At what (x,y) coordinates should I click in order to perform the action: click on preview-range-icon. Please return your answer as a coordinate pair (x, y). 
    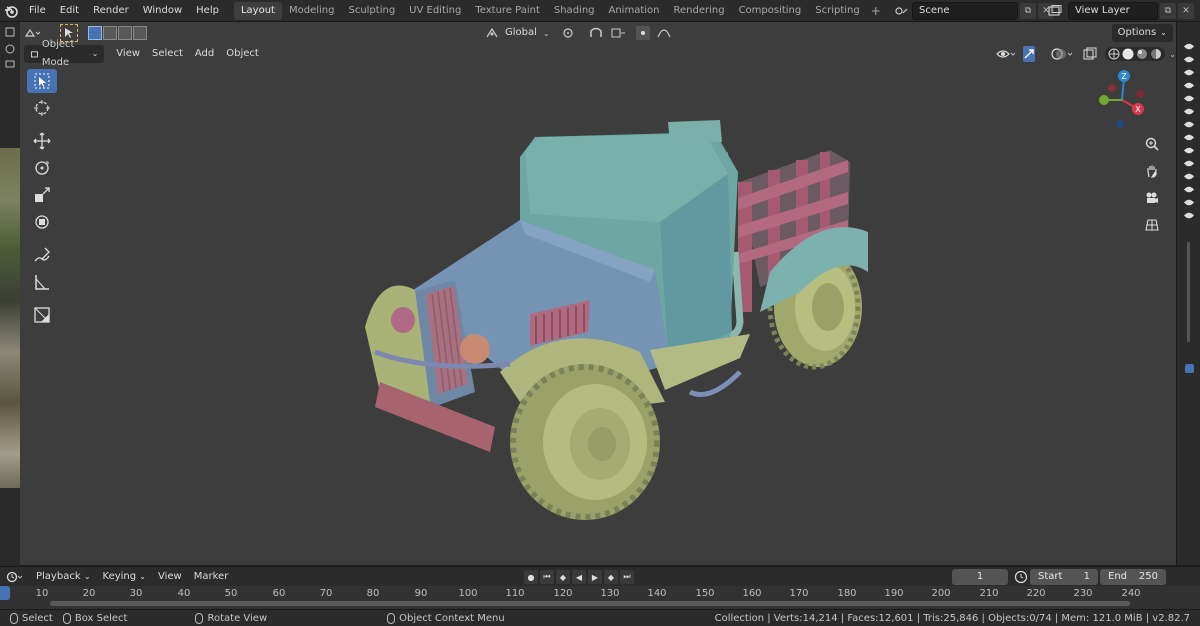
    Looking at the image, I should click on (1021, 578).